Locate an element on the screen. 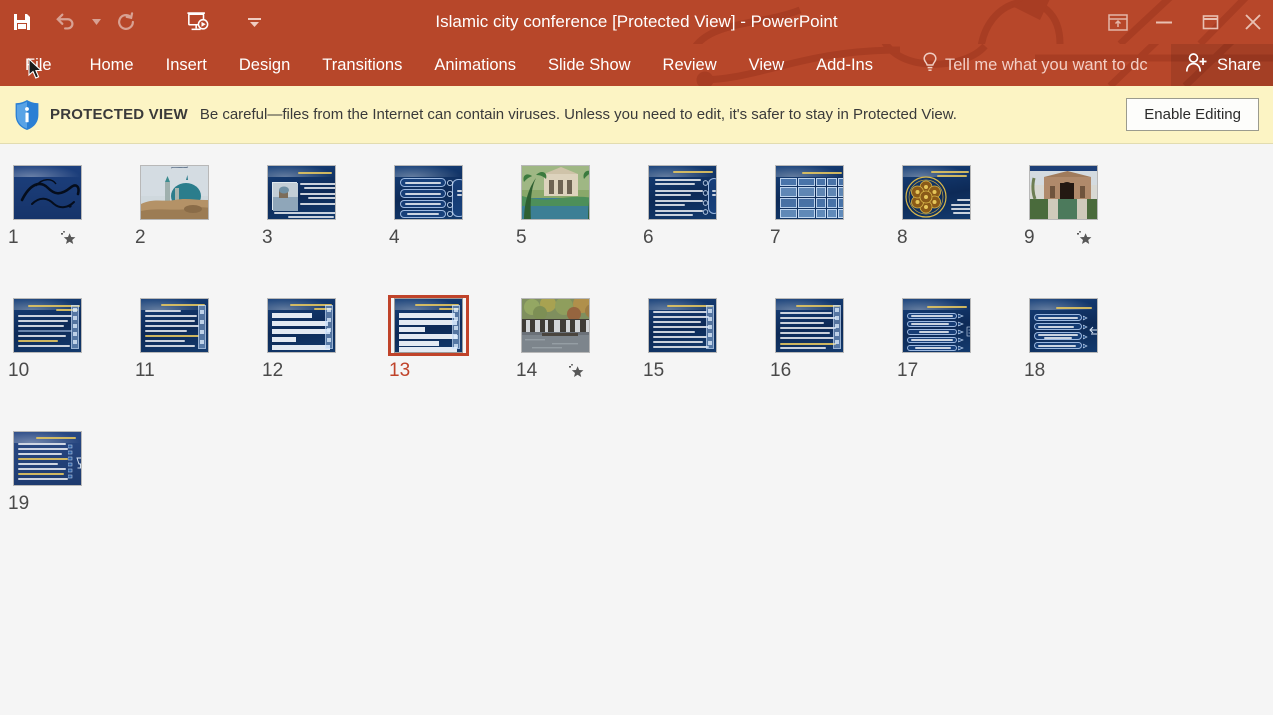  share-person-icon is located at coordinates (1197, 65).